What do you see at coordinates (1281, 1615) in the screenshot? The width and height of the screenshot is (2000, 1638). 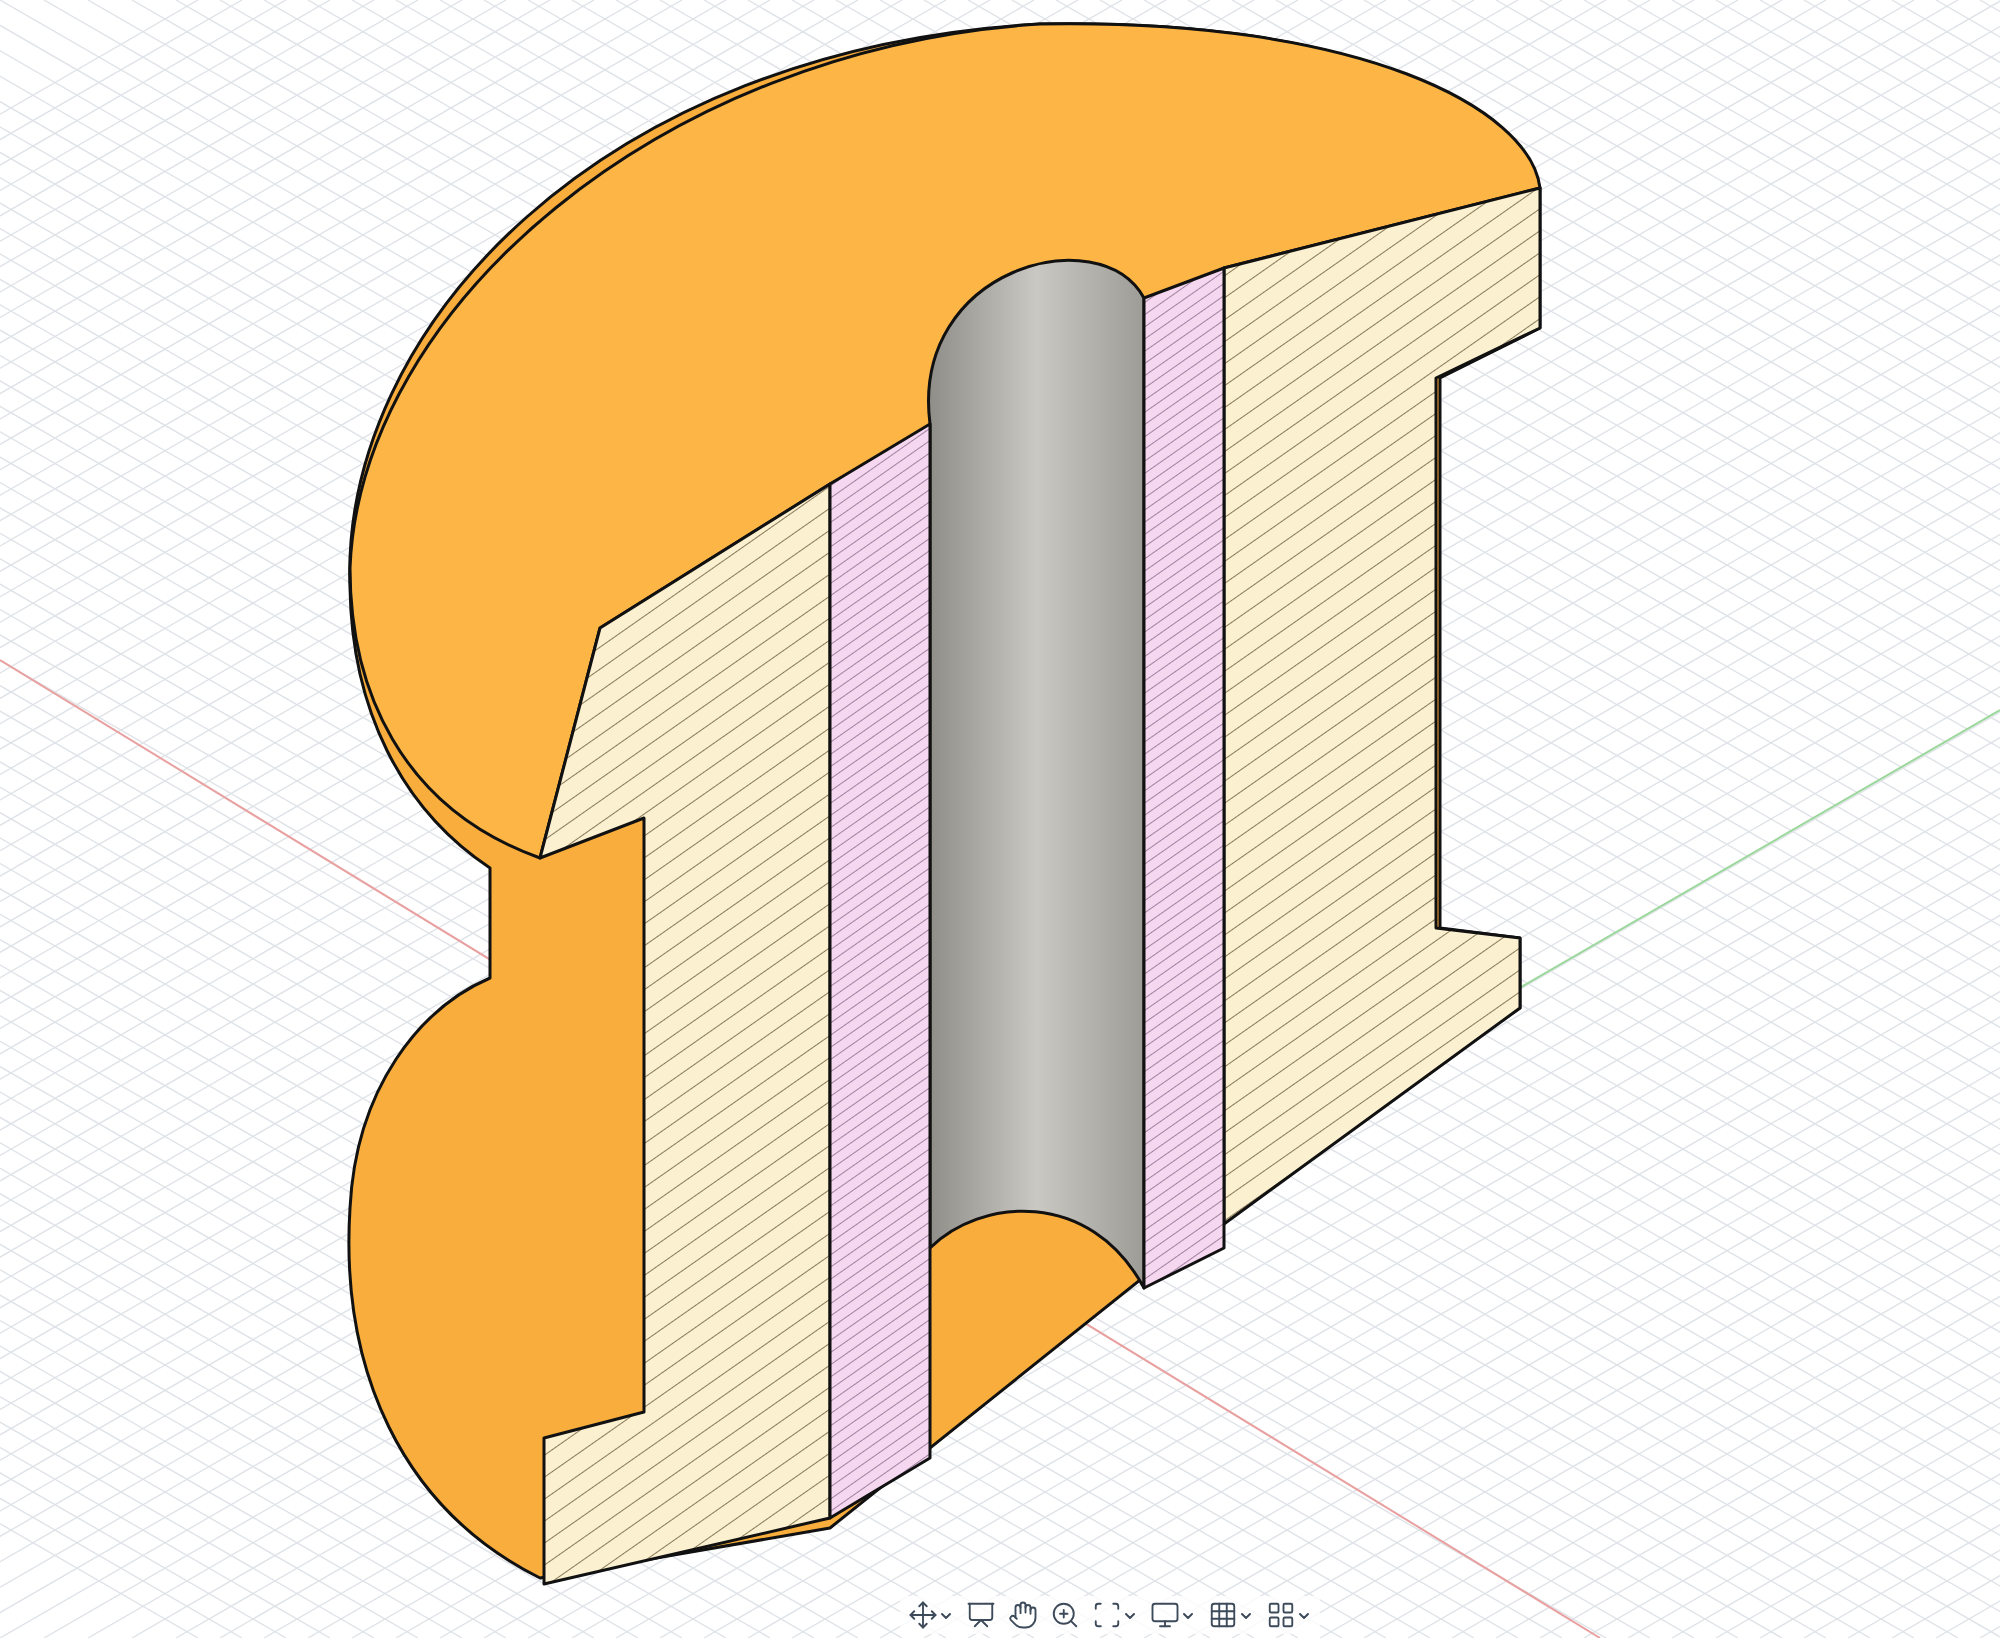 I see `viewports-icon` at bounding box center [1281, 1615].